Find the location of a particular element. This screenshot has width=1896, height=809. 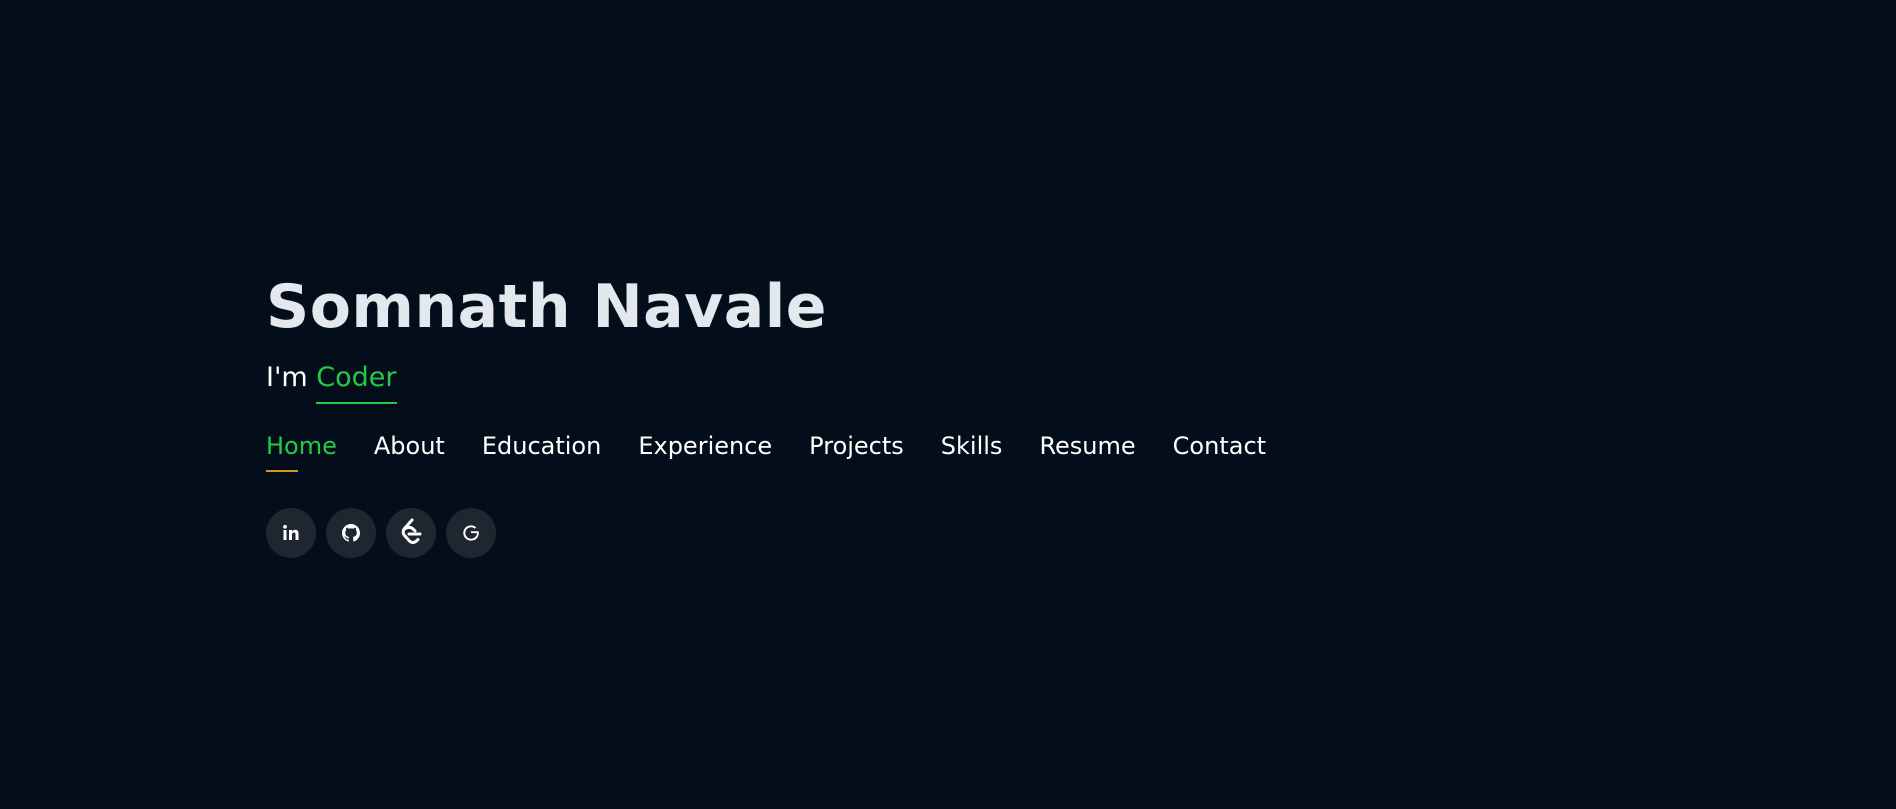

social-links is located at coordinates (766, 533).